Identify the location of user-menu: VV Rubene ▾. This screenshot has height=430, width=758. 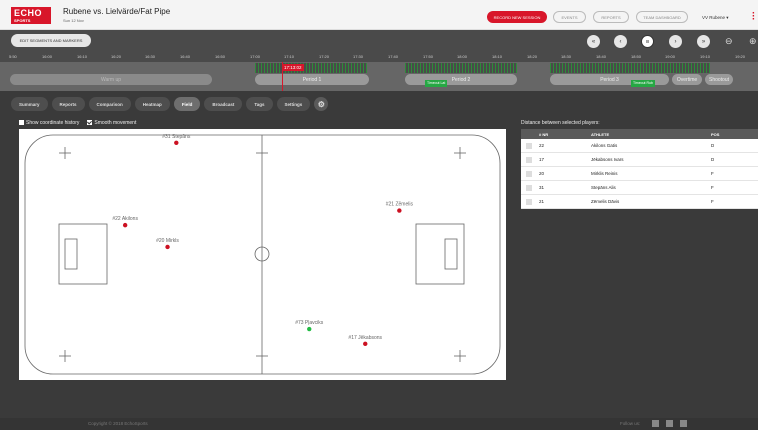
(715, 18).